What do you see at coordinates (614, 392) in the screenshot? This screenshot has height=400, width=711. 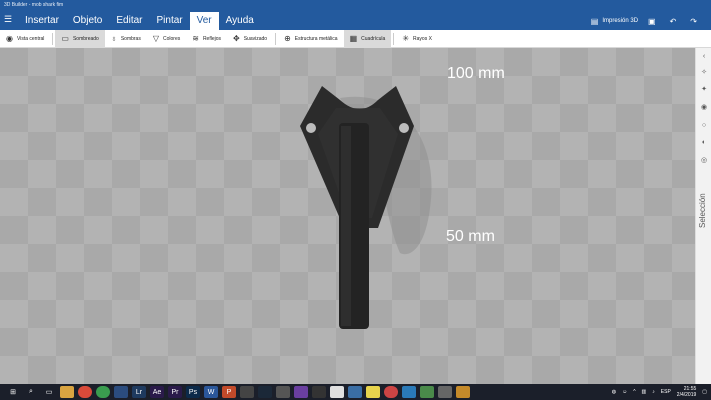 I see `tray-app-icon: ◍` at bounding box center [614, 392].